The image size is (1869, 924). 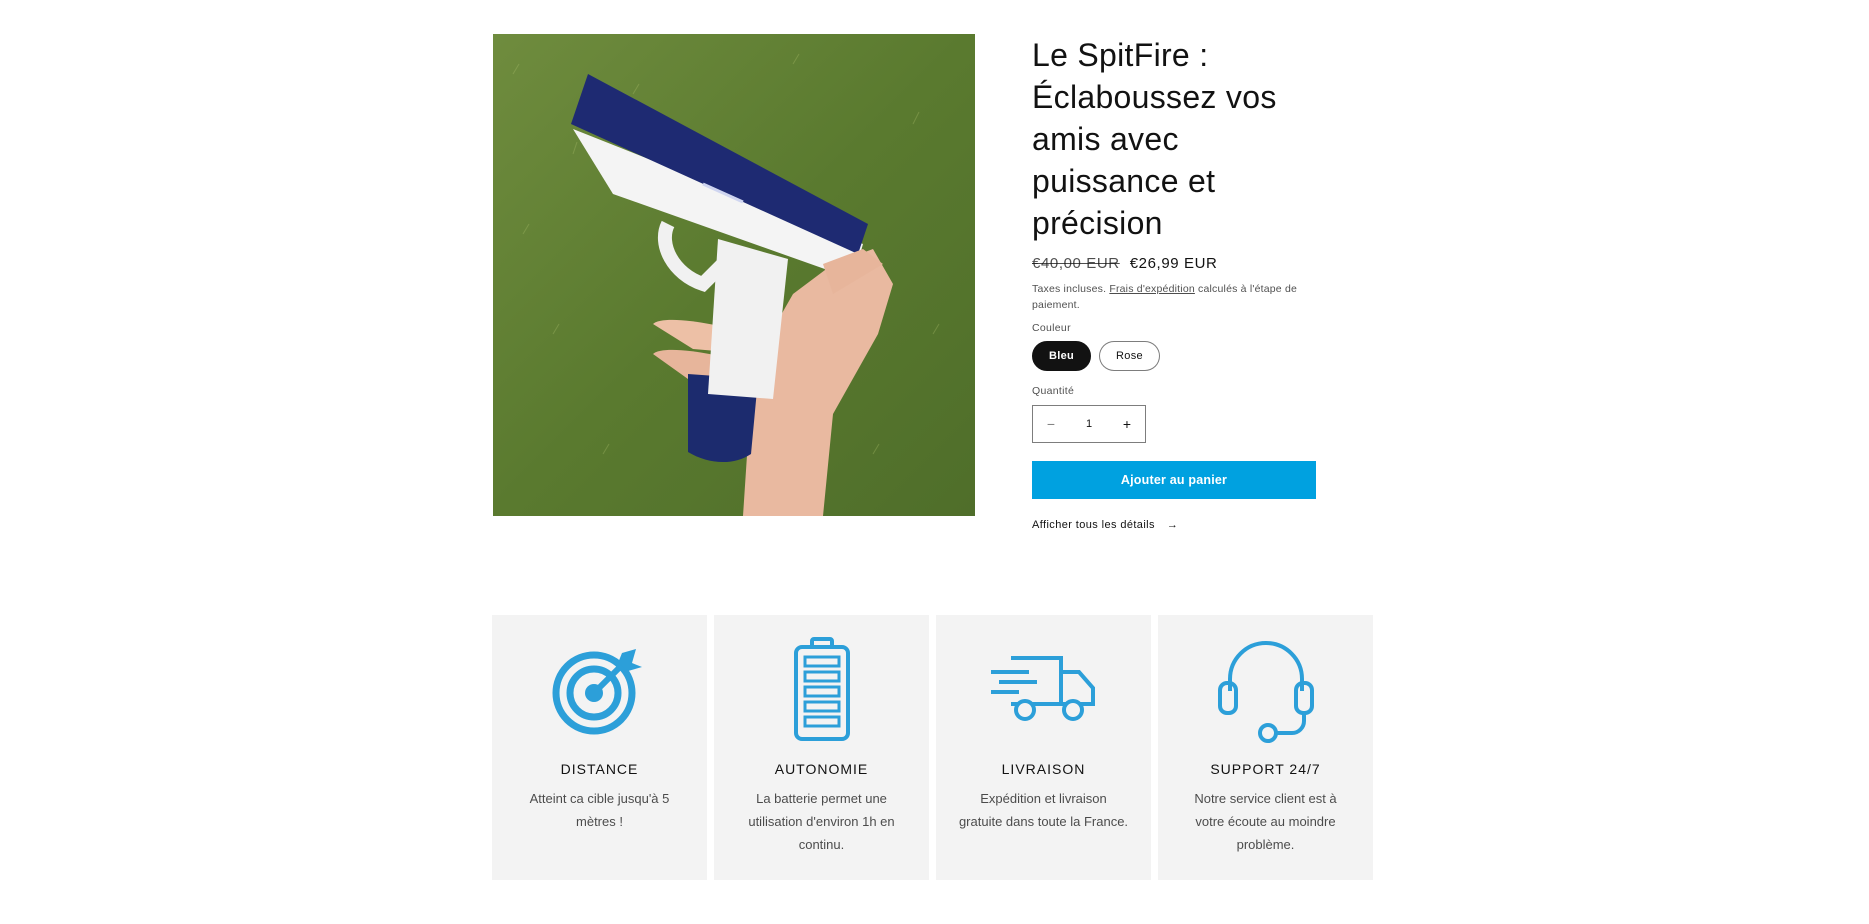 I want to click on price: €40,00 EUR €26,99 EUR, so click(x=1174, y=263).